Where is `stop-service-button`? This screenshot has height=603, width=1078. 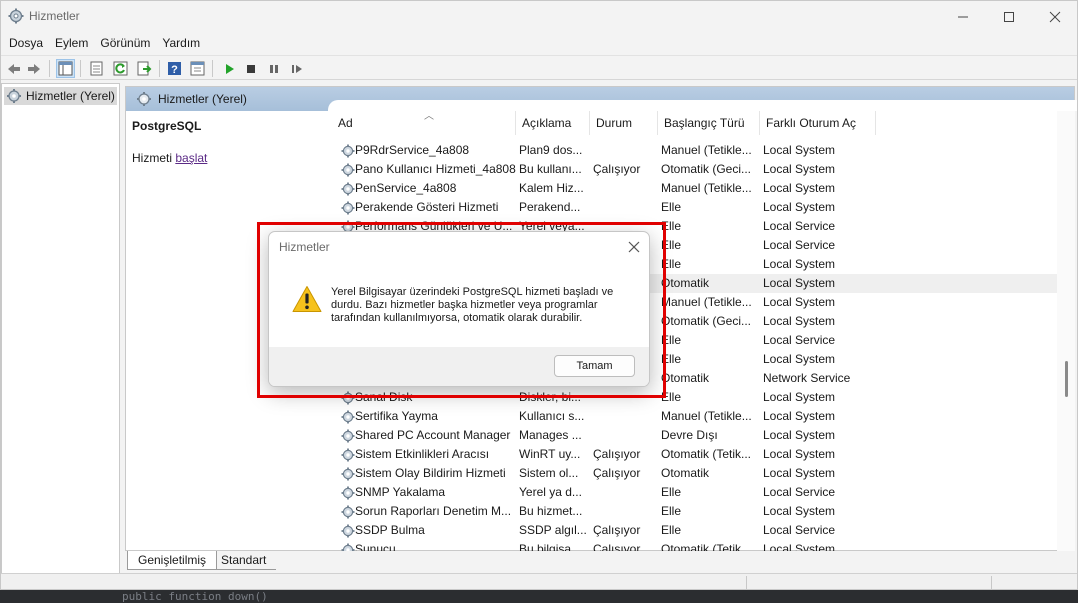 stop-service-button is located at coordinates (250, 68).